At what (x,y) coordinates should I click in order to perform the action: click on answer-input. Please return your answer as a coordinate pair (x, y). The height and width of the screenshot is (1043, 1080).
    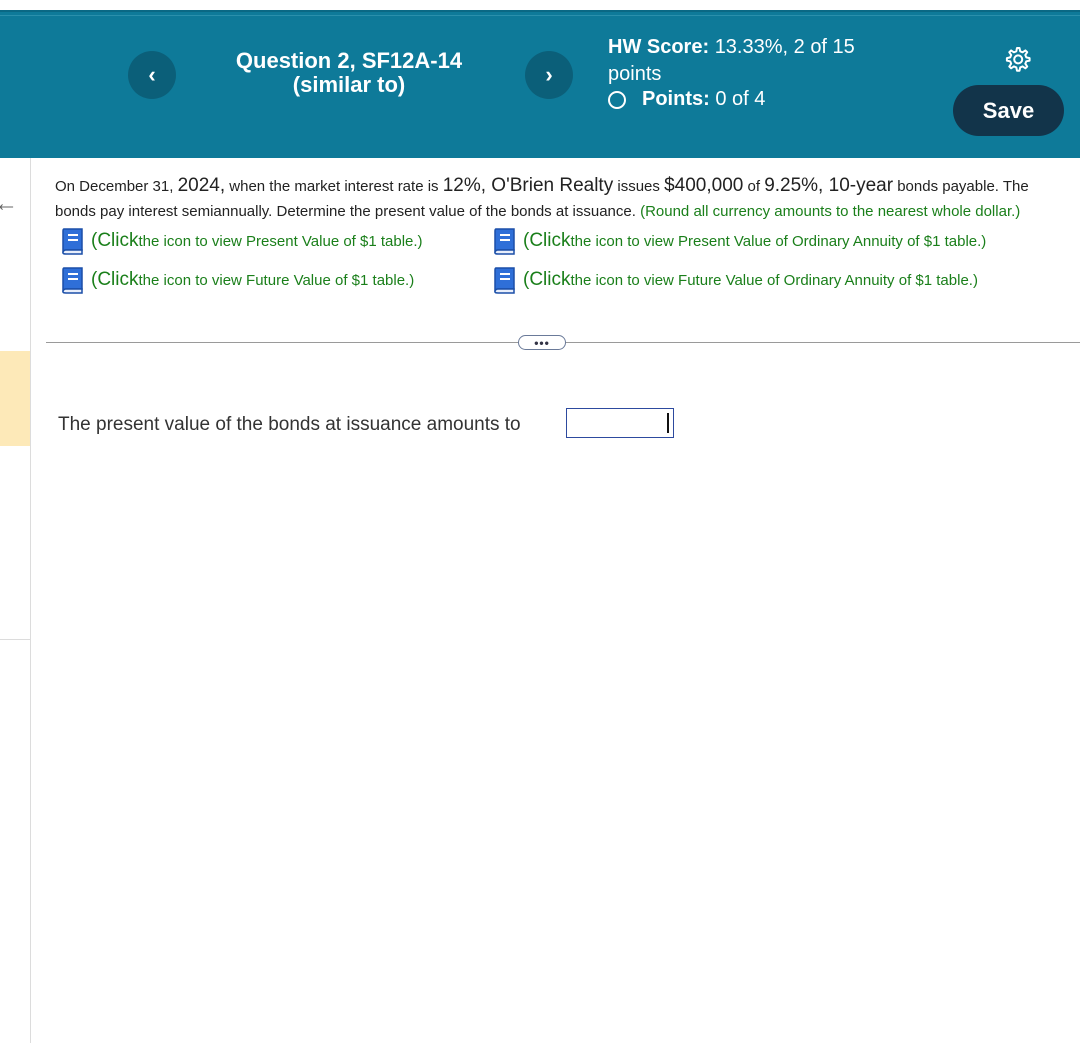
    Looking at the image, I should click on (620, 423).